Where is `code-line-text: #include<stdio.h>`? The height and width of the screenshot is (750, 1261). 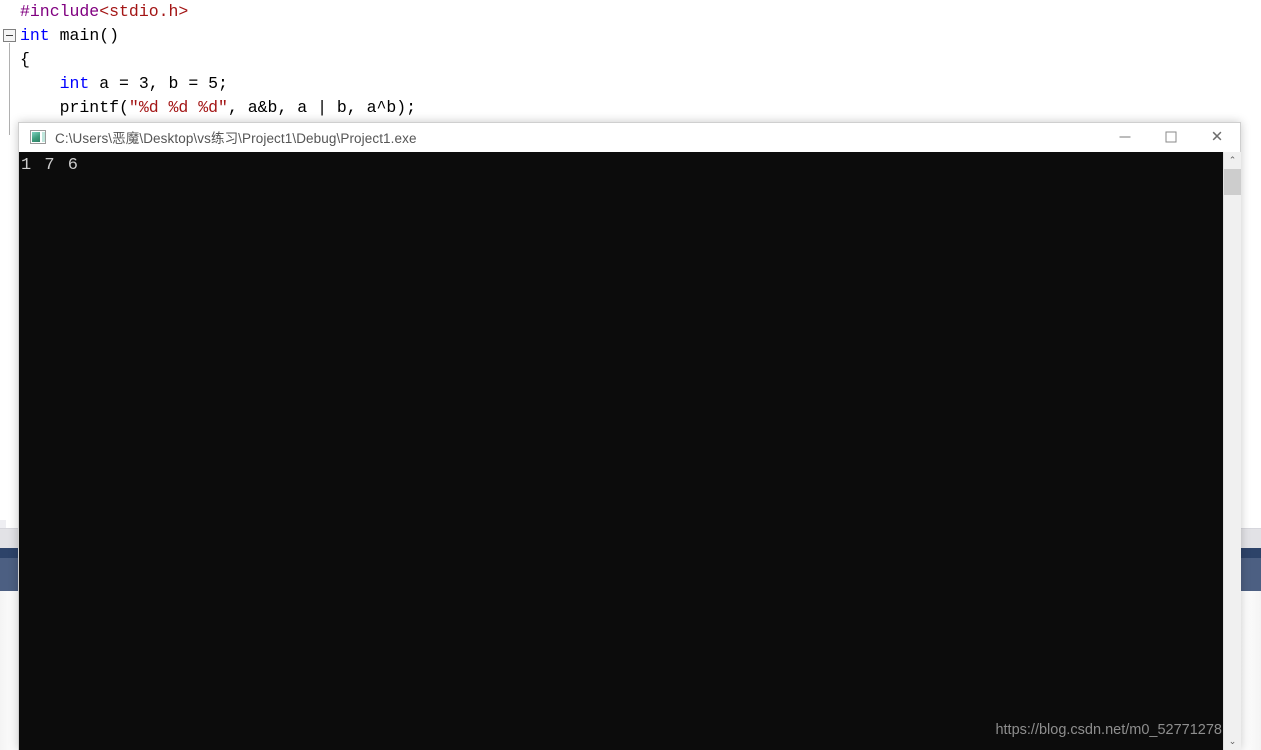 code-line-text: #include<stdio.h> is located at coordinates (104, 12).